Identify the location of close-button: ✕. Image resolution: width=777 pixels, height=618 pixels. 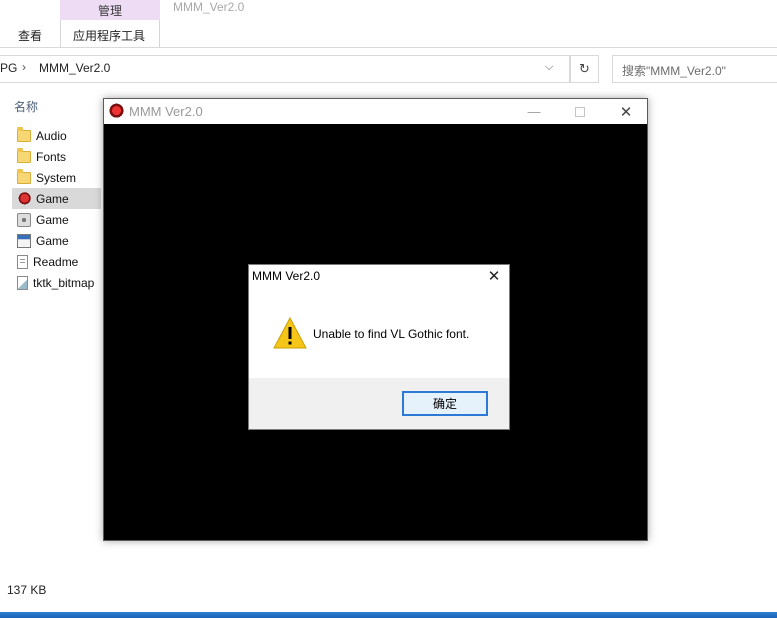
(626, 111).